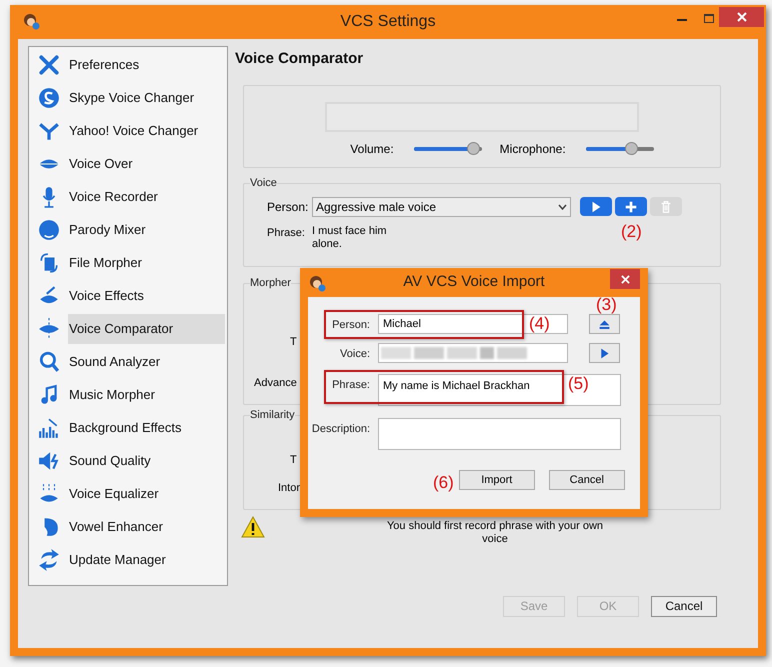 This screenshot has width=772, height=667. I want to click on sidebar-item: Sound Quality, so click(146, 461).